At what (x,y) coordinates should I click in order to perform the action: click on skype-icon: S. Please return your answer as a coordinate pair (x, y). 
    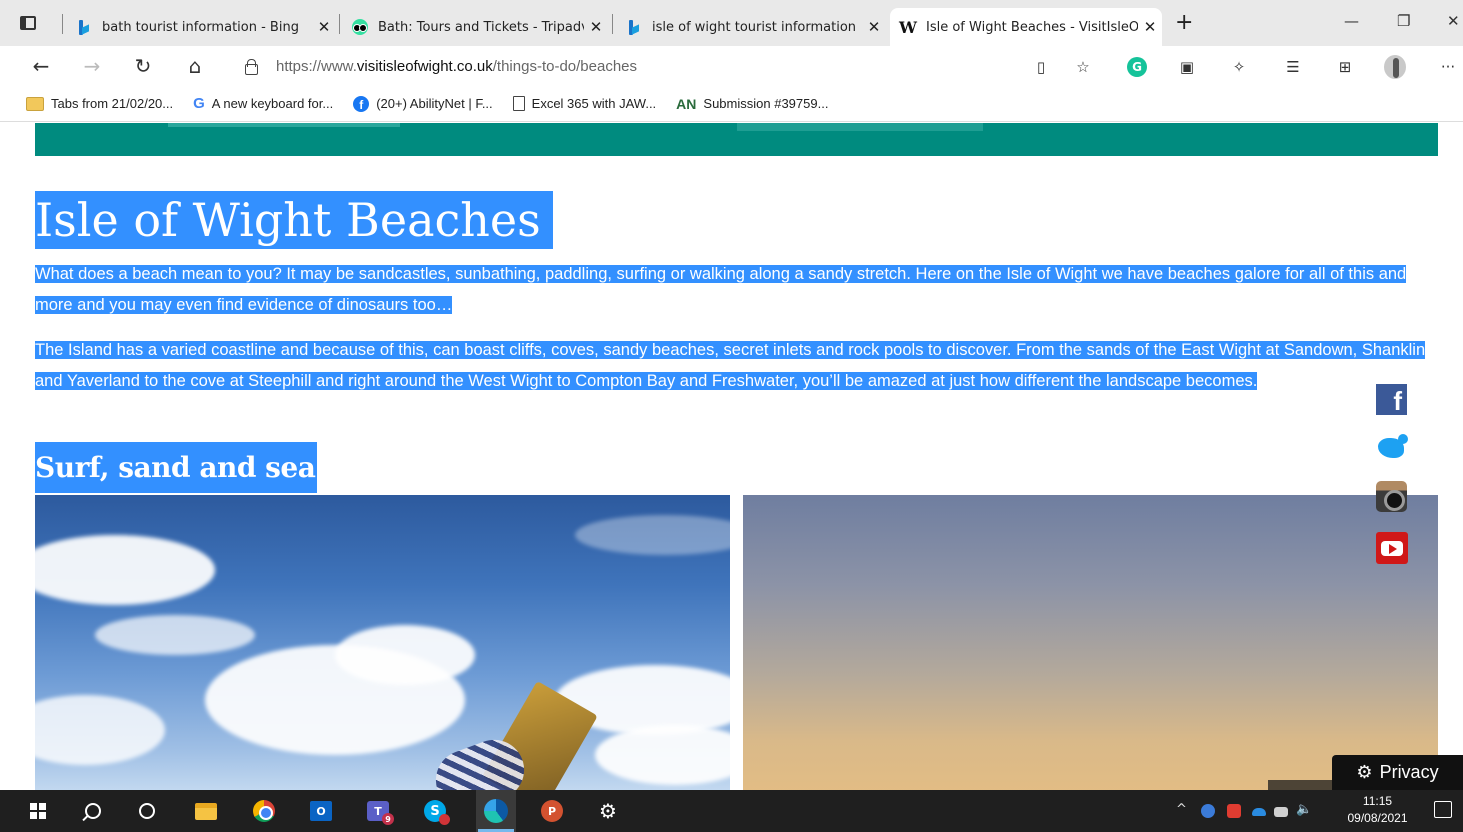
    Looking at the image, I should click on (437, 812).